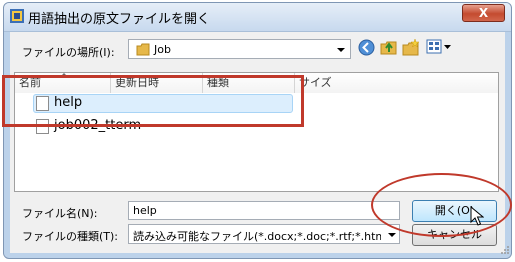  I want to click on annotation-oval, so click(441, 205).